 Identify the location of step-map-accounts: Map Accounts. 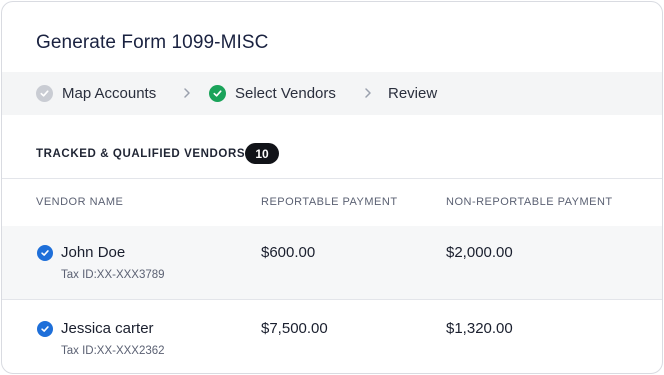
(96, 93).